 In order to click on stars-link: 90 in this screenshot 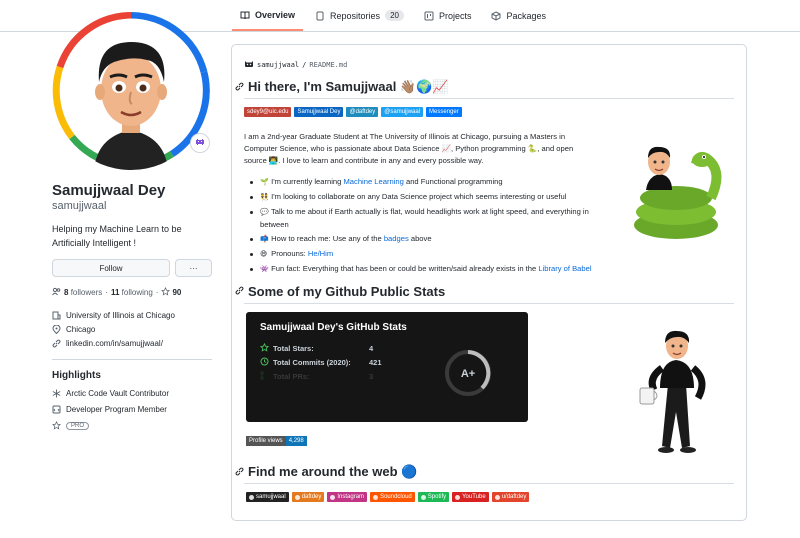, I will do `click(171, 292)`.